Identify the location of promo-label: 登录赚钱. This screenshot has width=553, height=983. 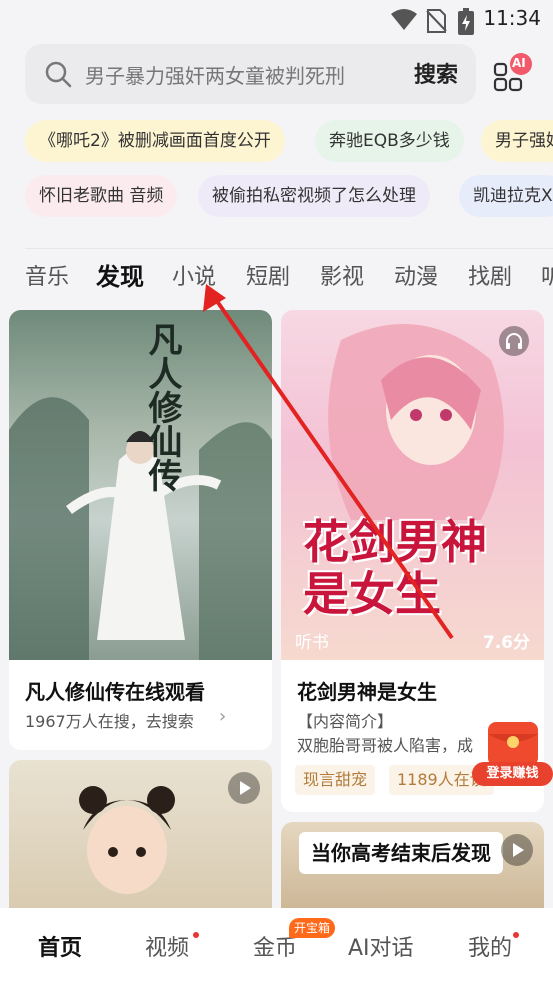
(512, 774).